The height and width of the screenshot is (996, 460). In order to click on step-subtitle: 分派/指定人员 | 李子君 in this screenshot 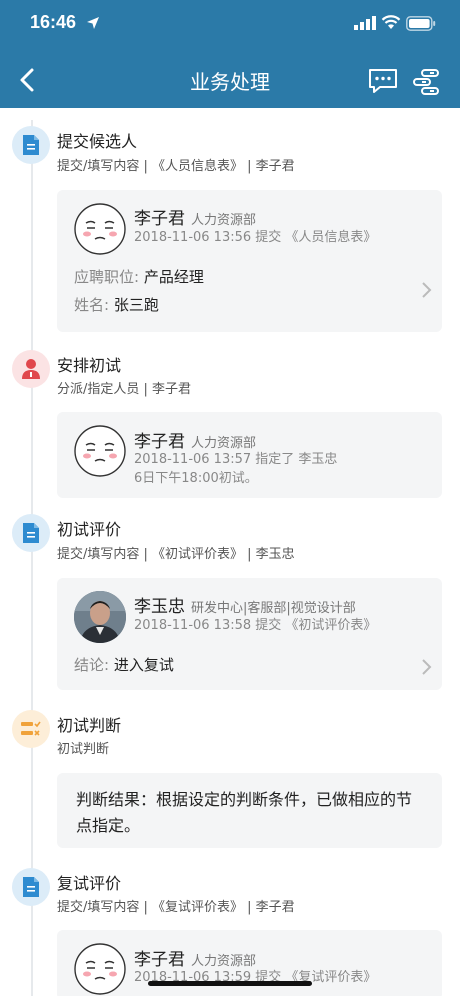, I will do `click(124, 389)`.